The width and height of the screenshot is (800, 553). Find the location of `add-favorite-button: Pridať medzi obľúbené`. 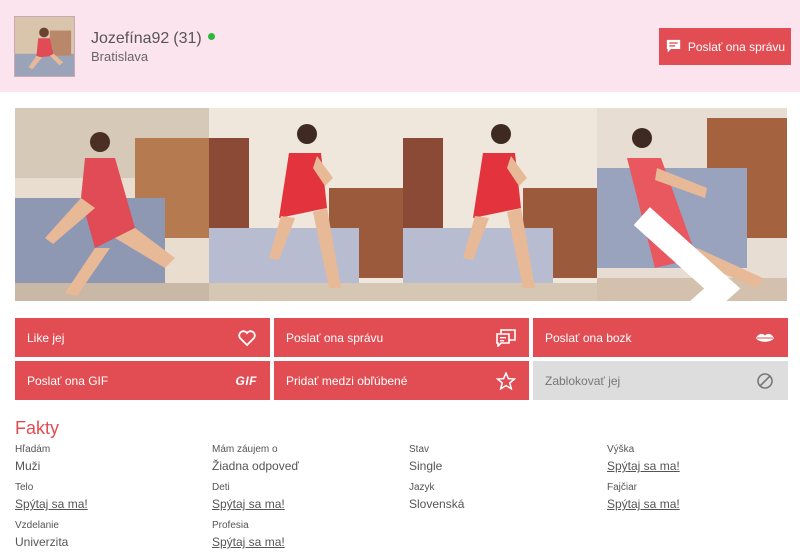

add-favorite-button: Pridať medzi obľúbené is located at coordinates (401, 380).